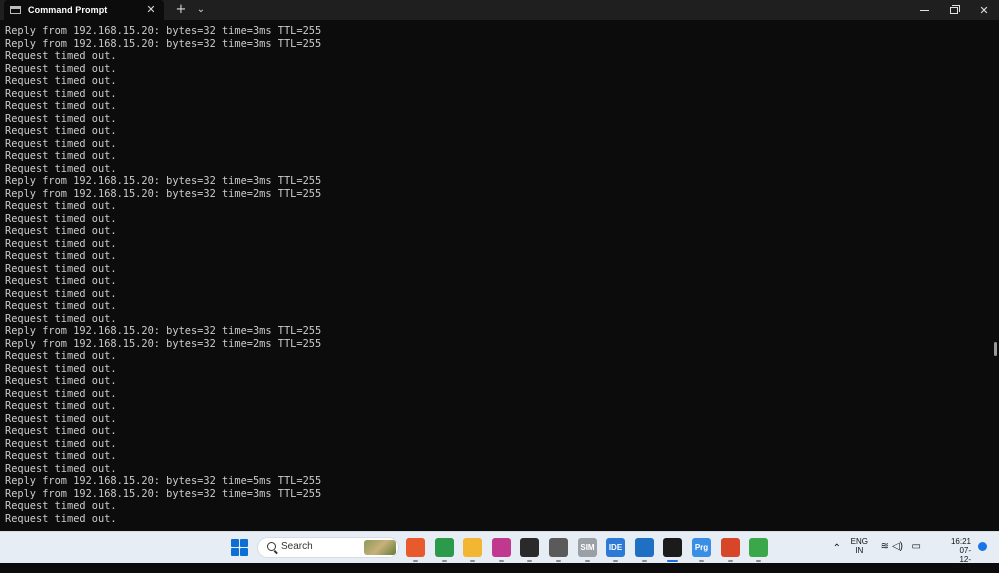 The image size is (999, 573). I want to click on notification-icon, so click(982, 546).